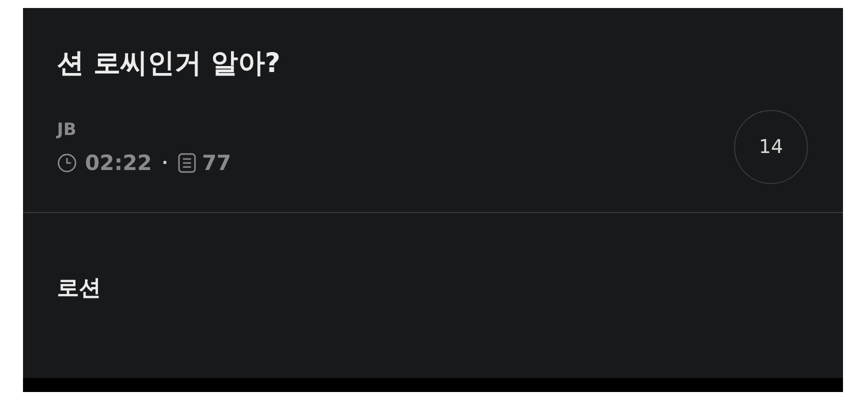  I want to click on clock-icon, so click(67, 163).